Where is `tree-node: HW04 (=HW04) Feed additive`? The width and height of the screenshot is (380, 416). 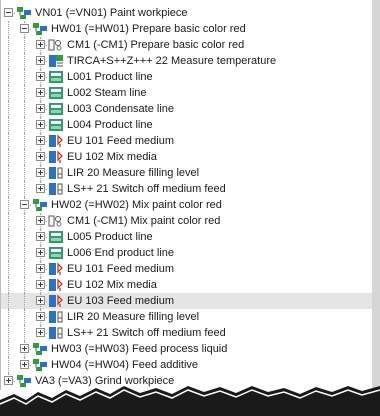
tree-node: HW04 (=HW04) Feed additive is located at coordinates (186, 365).